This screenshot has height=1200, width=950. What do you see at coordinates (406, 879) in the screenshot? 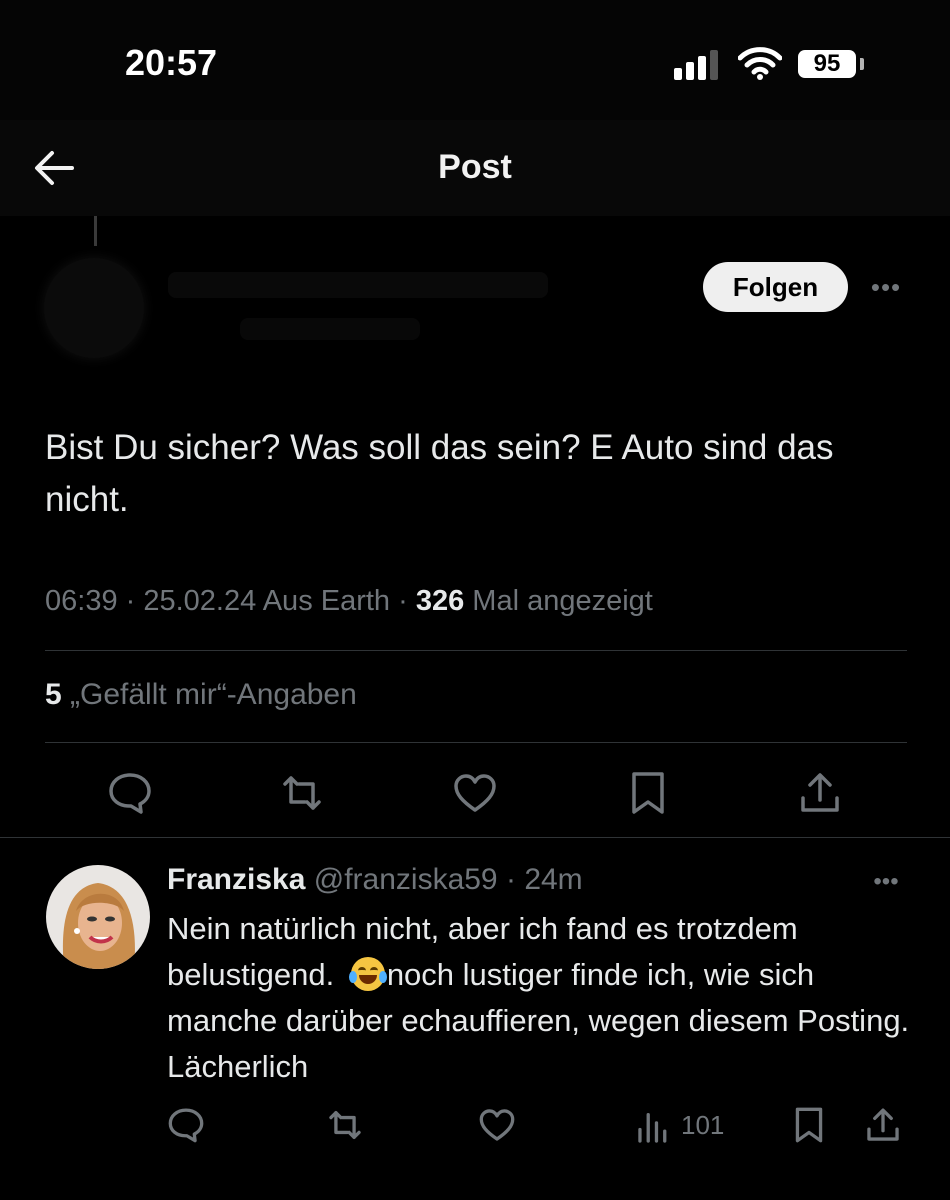
I see `reply-author-handle: @franziska59` at bounding box center [406, 879].